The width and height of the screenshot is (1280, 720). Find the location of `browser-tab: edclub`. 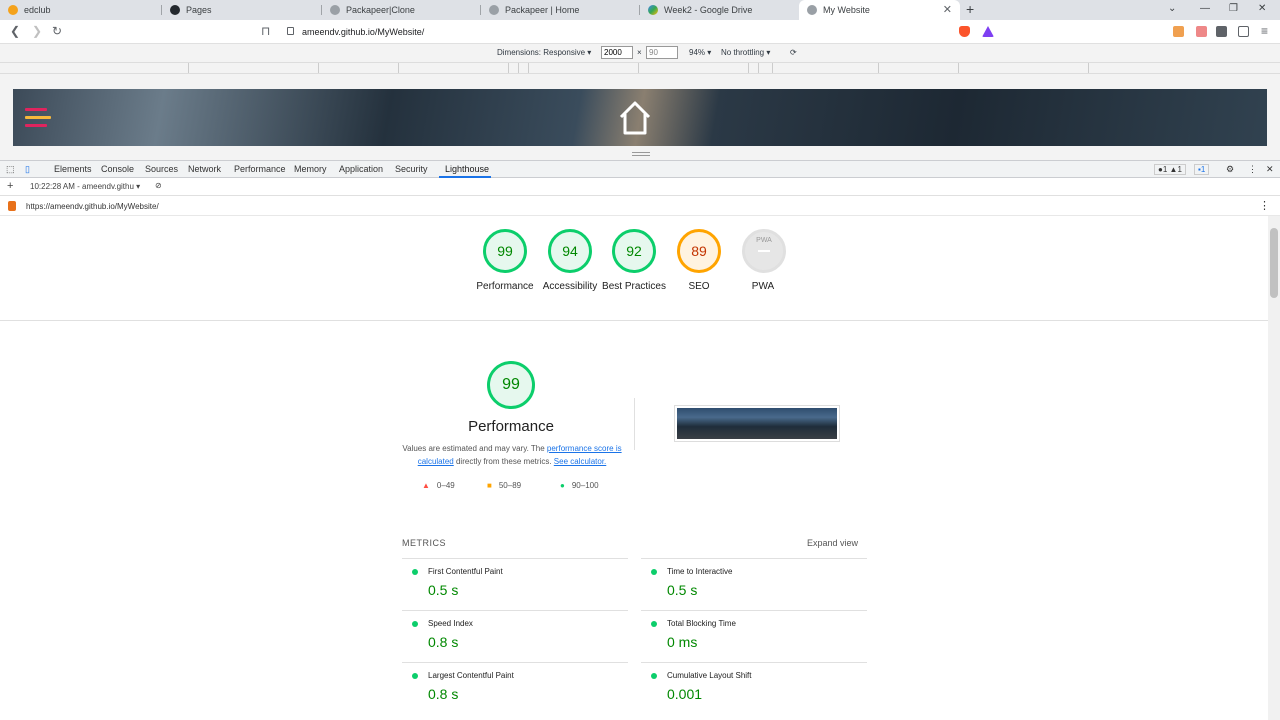

browser-tab: edclub is located at coordinates (81, 10).